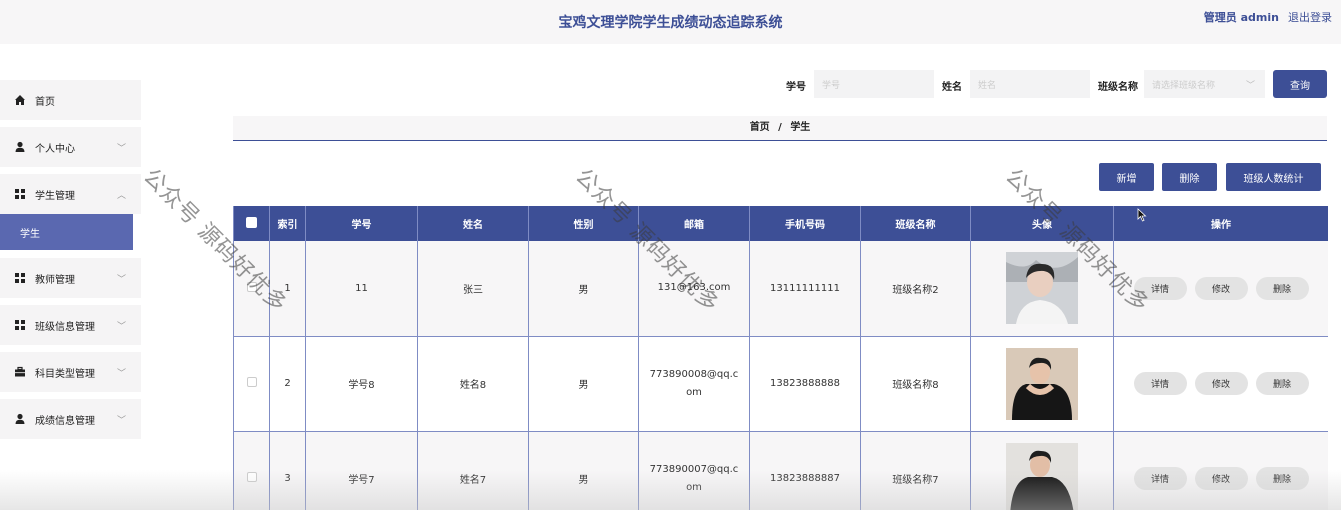 The width and height of the screenshot is (1341, 510). I want to click on breadcrumb-current: 学生, so click(800, 127).